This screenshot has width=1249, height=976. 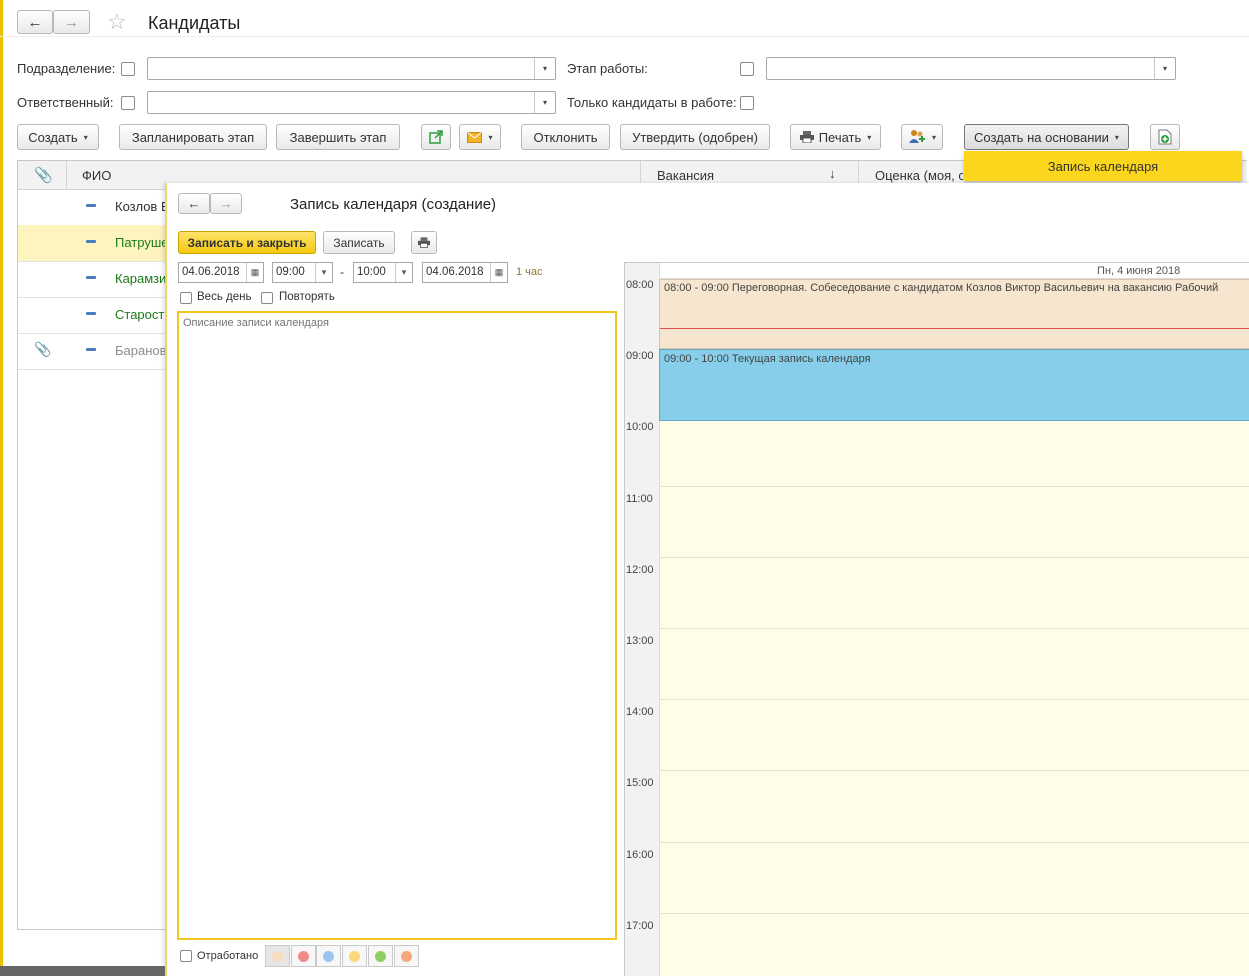 I want to click on responsible-field: ▾, so click(x=351, y=102).